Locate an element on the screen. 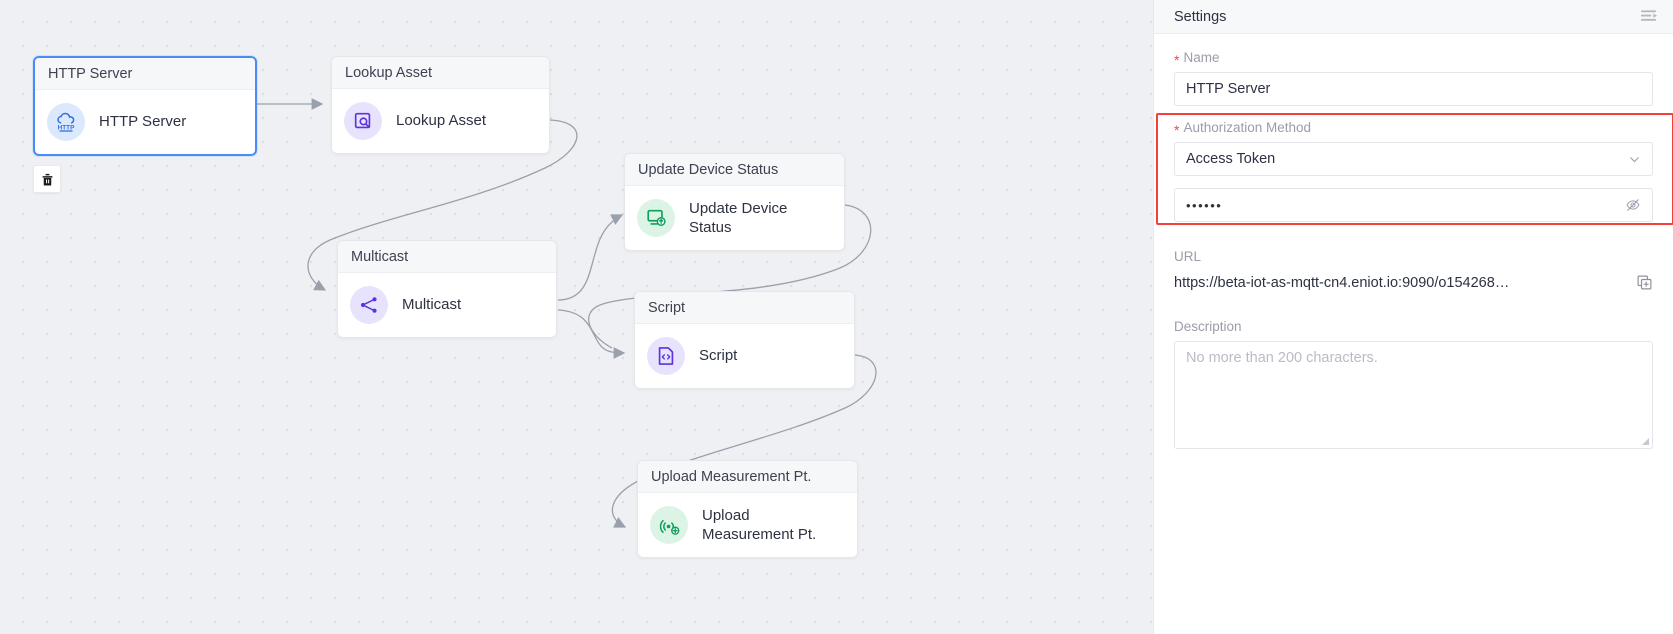 The width and height of the screenshot is (1673, 634). field-name: * Name is located at coordinates (1413, 78).